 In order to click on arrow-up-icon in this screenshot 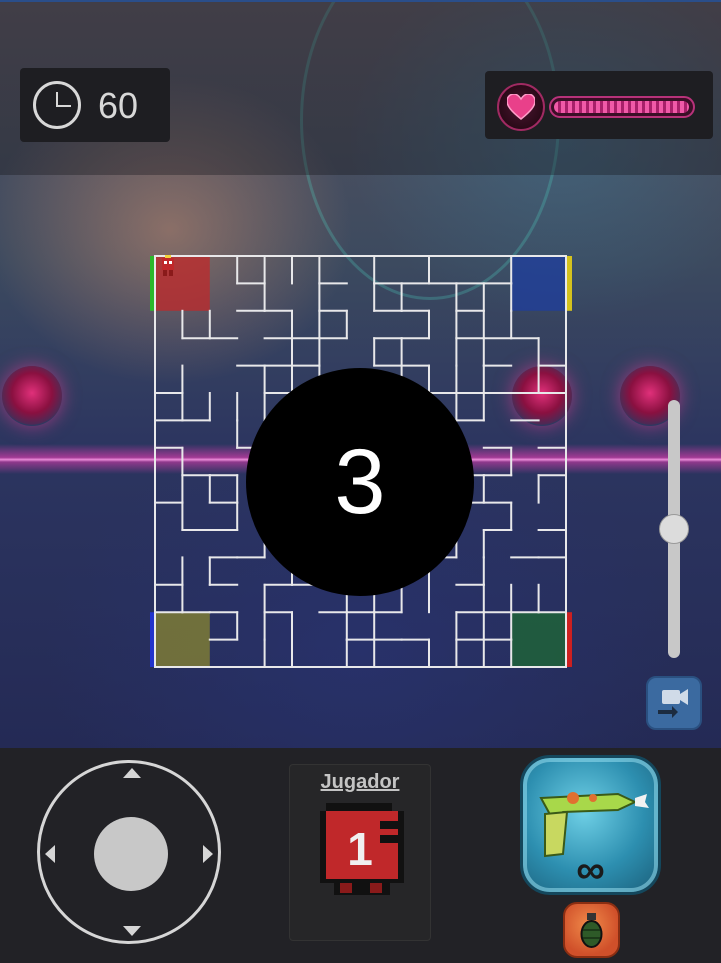, I will do `click(132, 773)`.